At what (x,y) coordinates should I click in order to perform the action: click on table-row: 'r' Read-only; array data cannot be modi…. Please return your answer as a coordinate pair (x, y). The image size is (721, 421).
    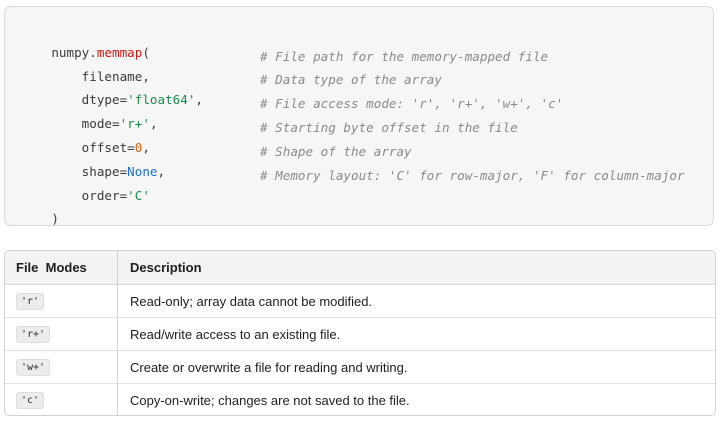
    Looking at the image, I should click on (360, 301).